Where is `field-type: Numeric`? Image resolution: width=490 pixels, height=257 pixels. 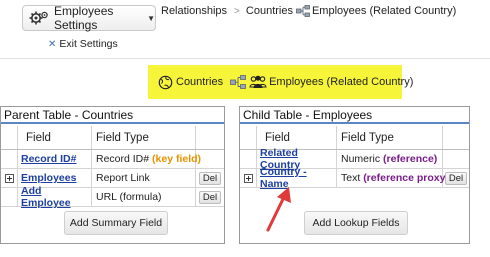
field-type: Numeric is located at coordinates (361, 159).